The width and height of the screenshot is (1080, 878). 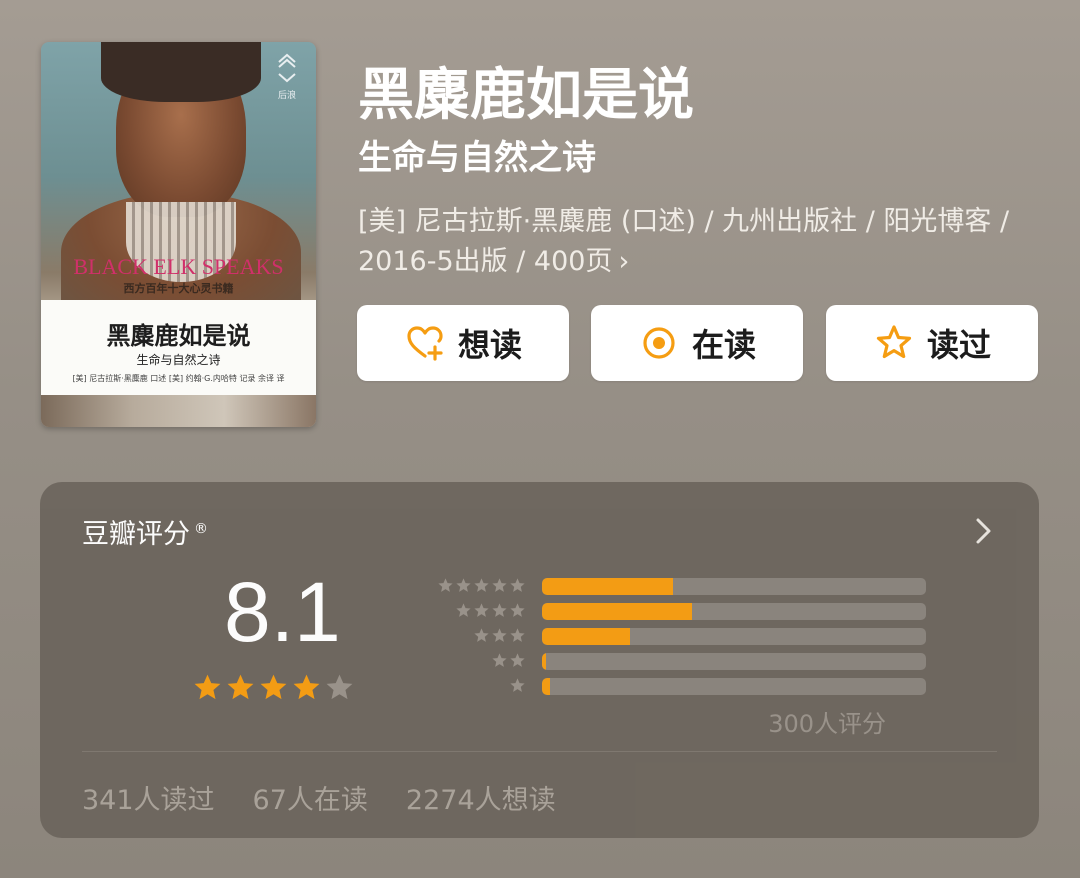 I want to click on rating-count: 300人评分, so click(x=827, y=724).